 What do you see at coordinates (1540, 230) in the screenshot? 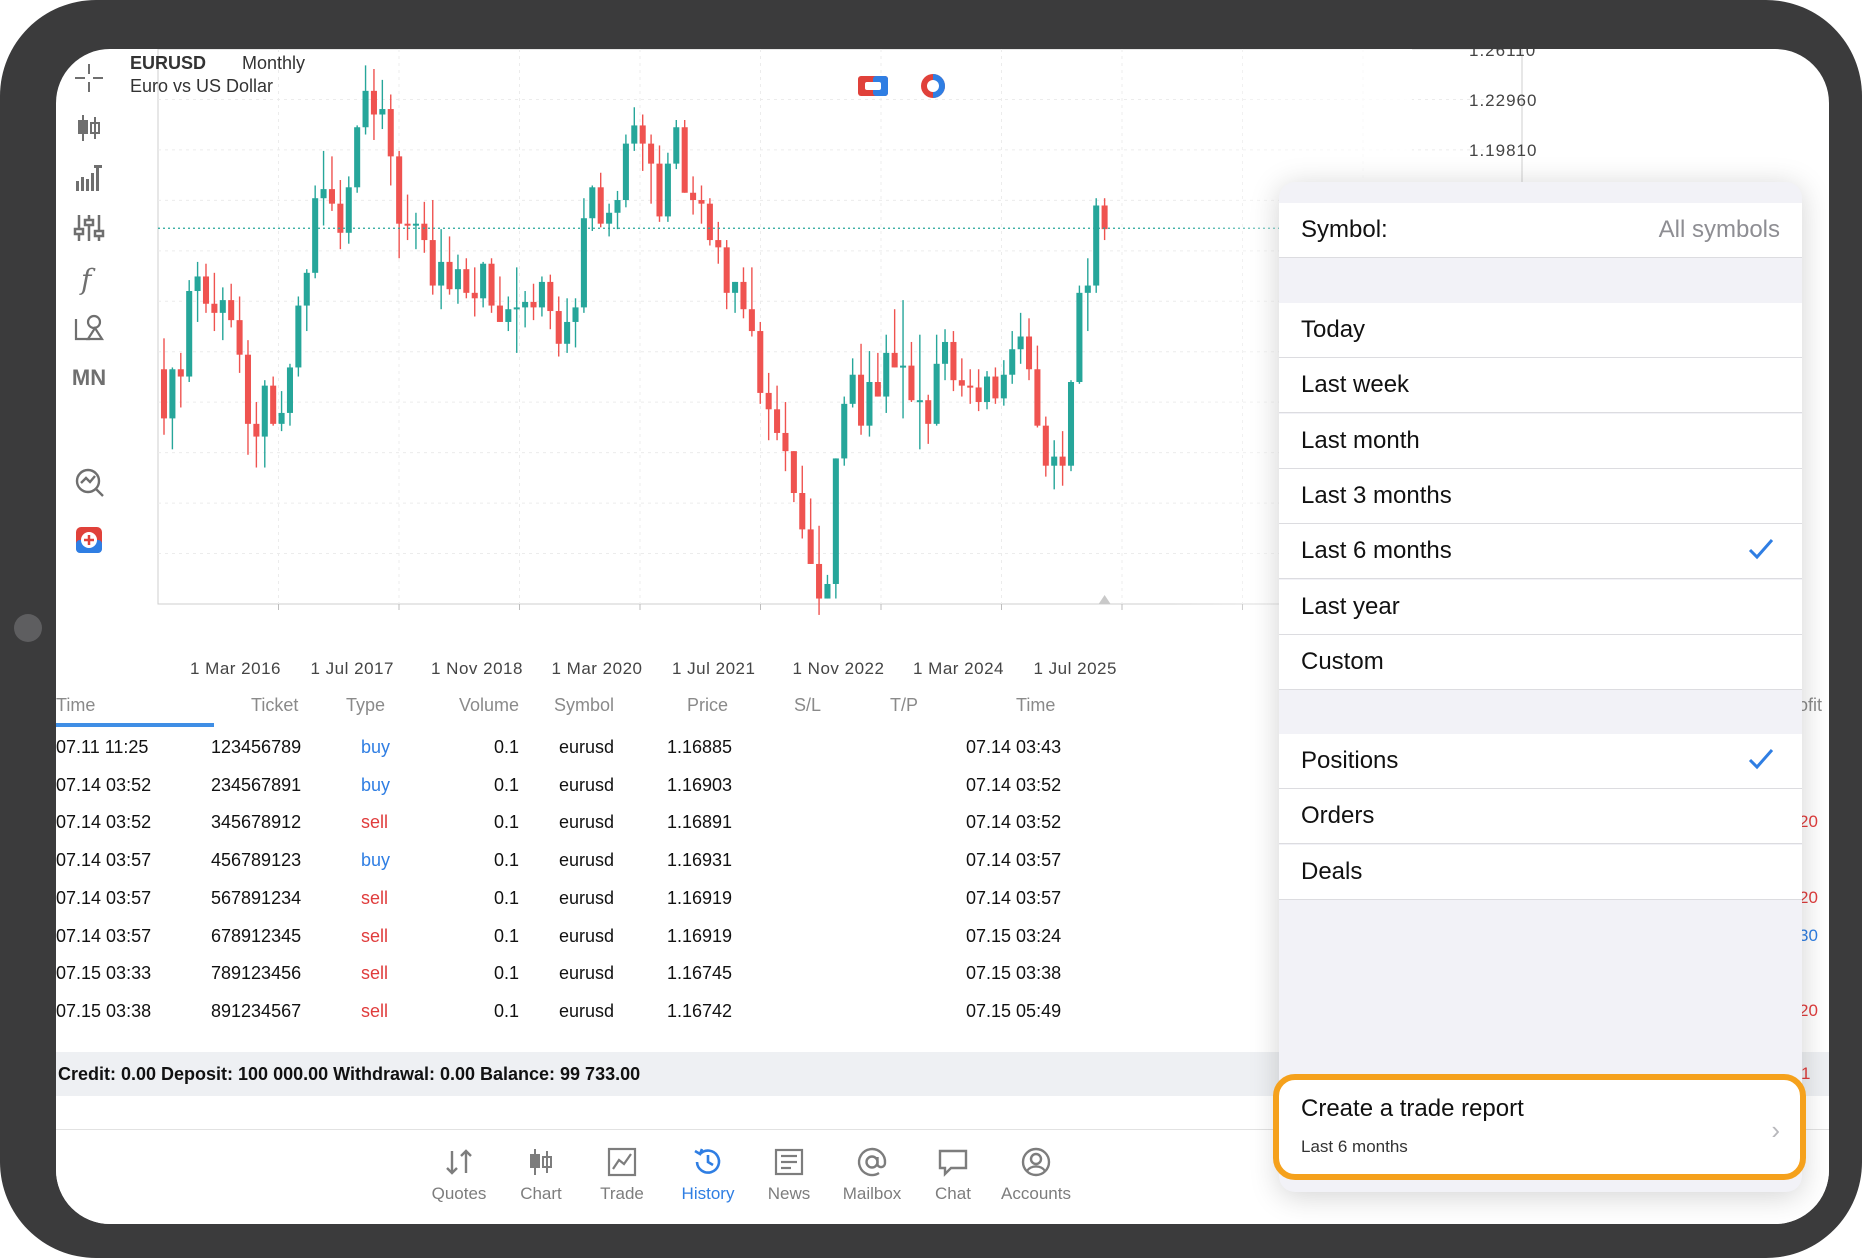
I see `symbol-filter-row: Symbol: All symbols` at bounding box center [1540, 230].